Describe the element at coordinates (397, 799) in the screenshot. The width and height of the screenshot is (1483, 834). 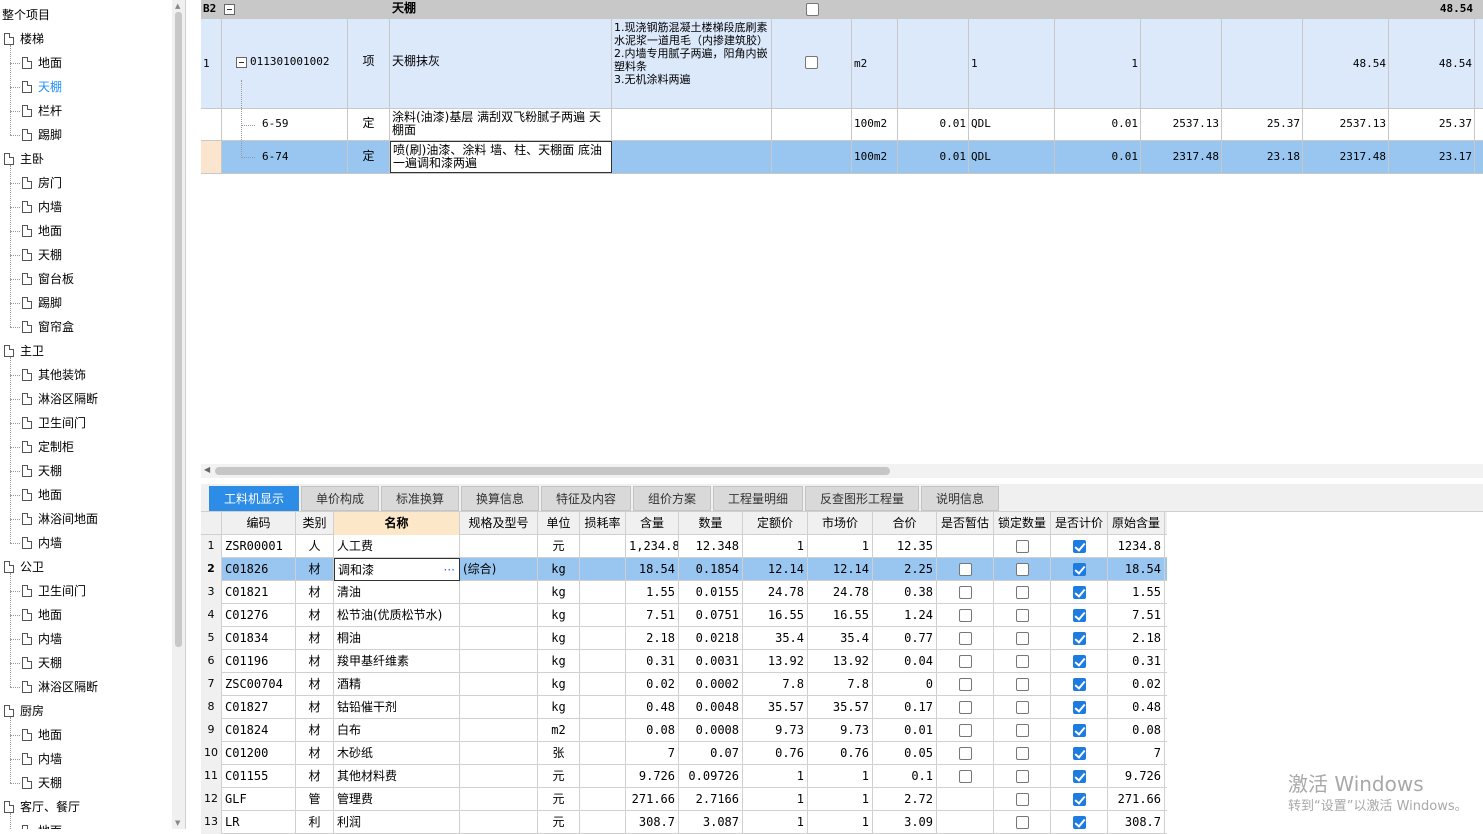
I see `name-cell: 管理费` at that location.